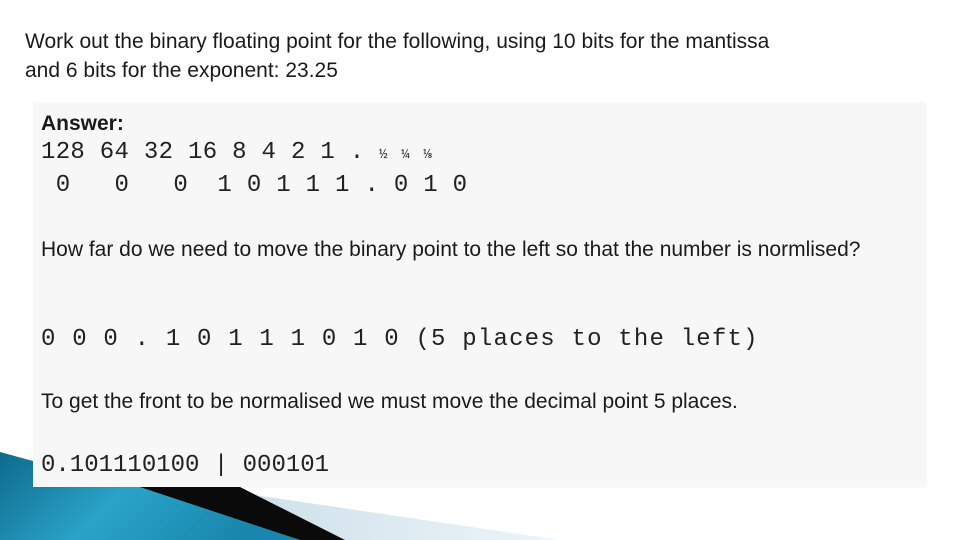 The width and height of the screenshot is (960, 540). What do you see at coordinates (185, 465) in the screenshot?
I see `mantissa-exponent-result: 0.101110100 | 000101` at bounding box center [185, 465].